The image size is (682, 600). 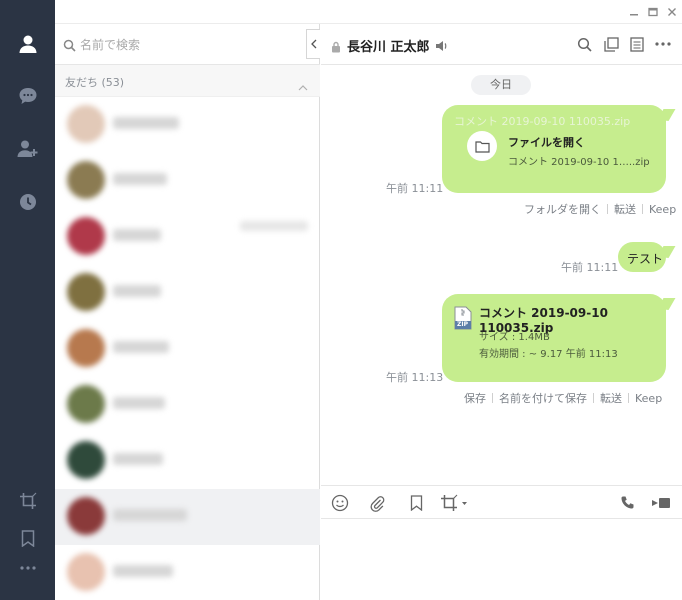 What do you see at coordinates (27, 300) in the screenshot?
I see `left-nav-rail` at bounding box center [27, 300].